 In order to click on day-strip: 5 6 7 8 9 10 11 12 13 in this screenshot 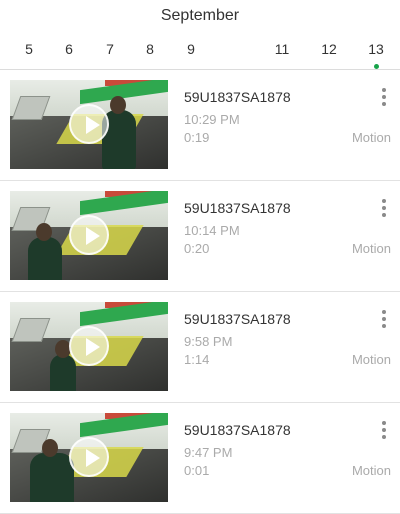, I will do `click(200, 51)`.